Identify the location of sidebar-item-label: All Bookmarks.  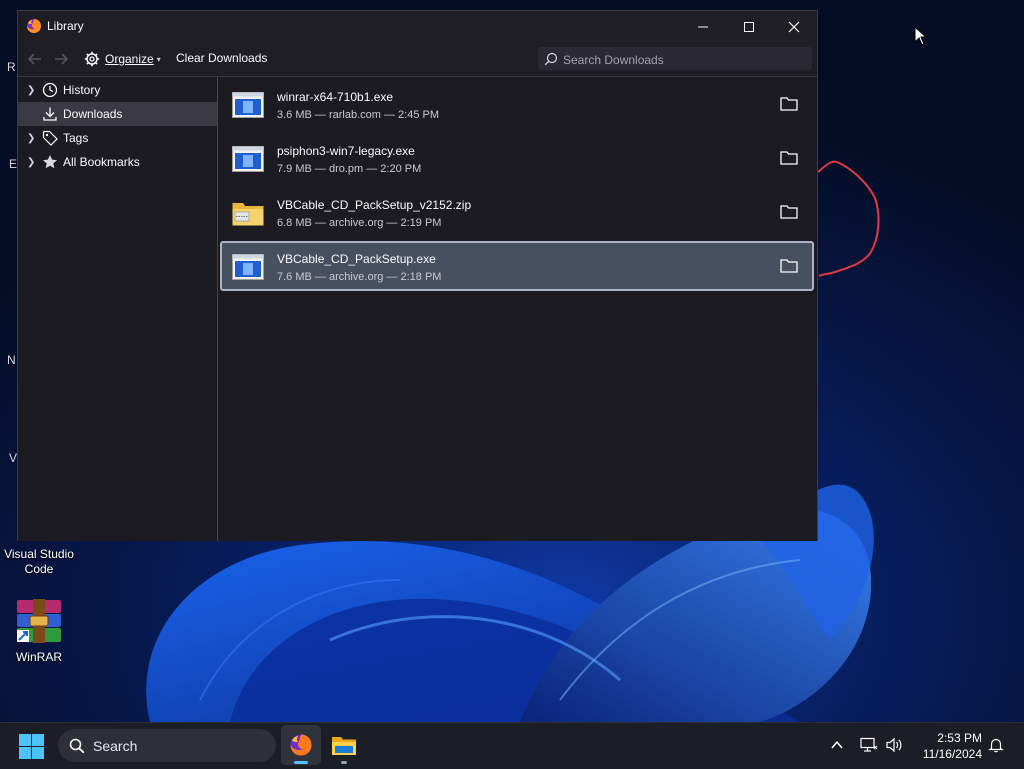
(101, 162).